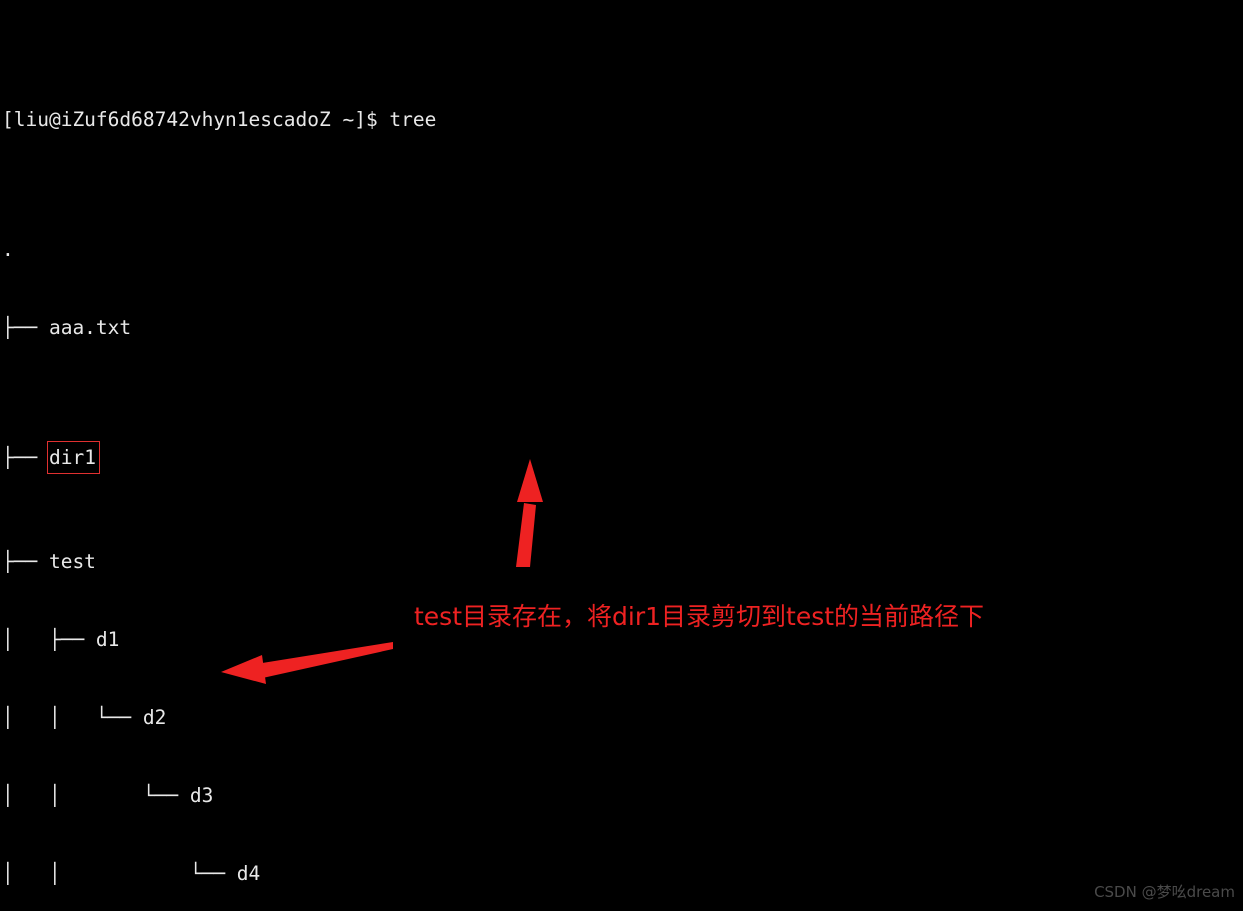 The height and width of the screenshot is (911, 1243). What do you see at coordinates (73, 457) in the screenshot?
I see `highlight-box-dir1-before: dir1` at bounding box center [73, 457].